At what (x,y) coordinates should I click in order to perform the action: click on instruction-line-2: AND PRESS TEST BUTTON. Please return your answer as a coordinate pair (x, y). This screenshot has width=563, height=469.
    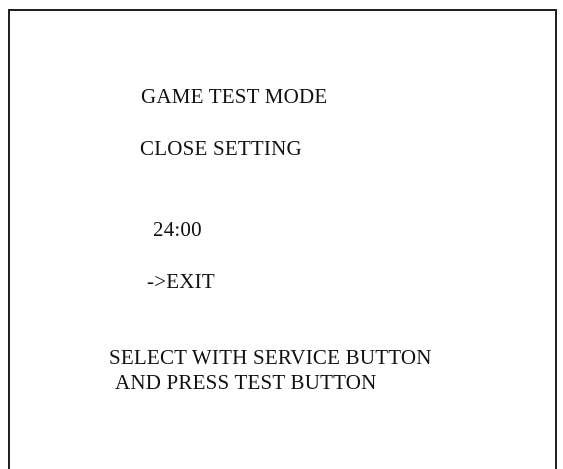
    Looking at the image, I should click on (246, 382).